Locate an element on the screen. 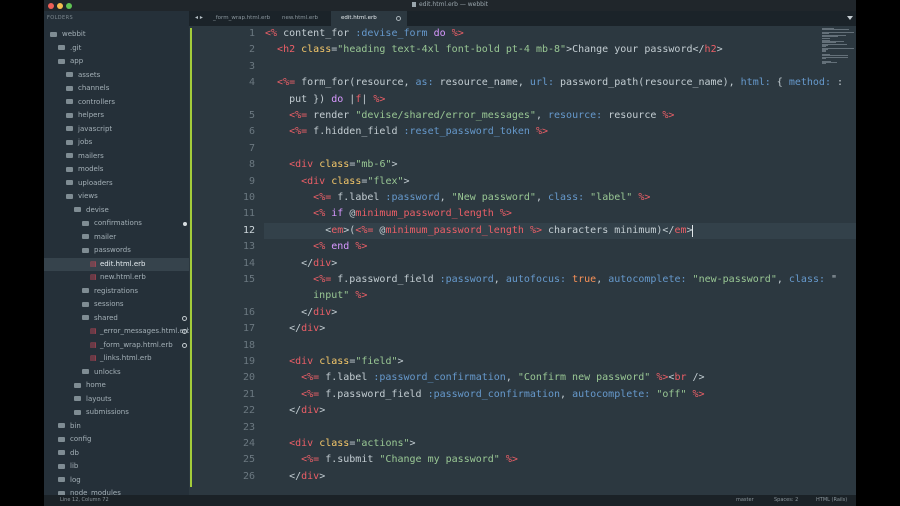 The height and width of the screenshot is (506, 900). file-item: ▤ _links.html.erb is located at coordinates (116, 359).